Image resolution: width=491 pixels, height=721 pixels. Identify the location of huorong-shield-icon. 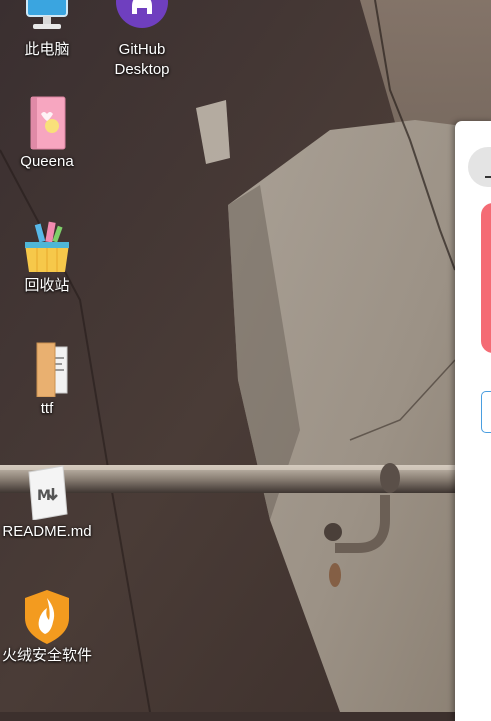
(47, 617).